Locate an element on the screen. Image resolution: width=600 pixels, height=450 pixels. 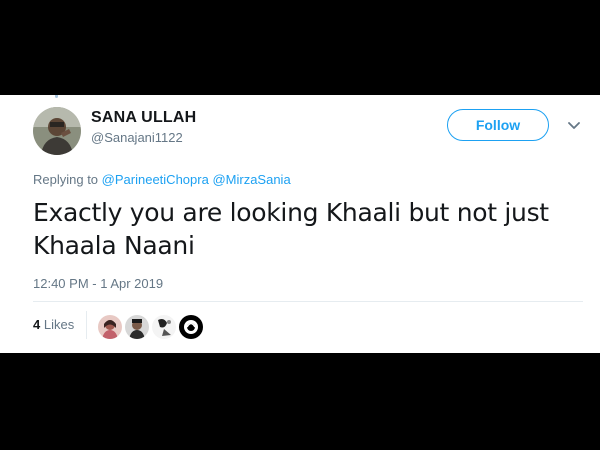
liker-avatars is located at coordinates (150, 327).